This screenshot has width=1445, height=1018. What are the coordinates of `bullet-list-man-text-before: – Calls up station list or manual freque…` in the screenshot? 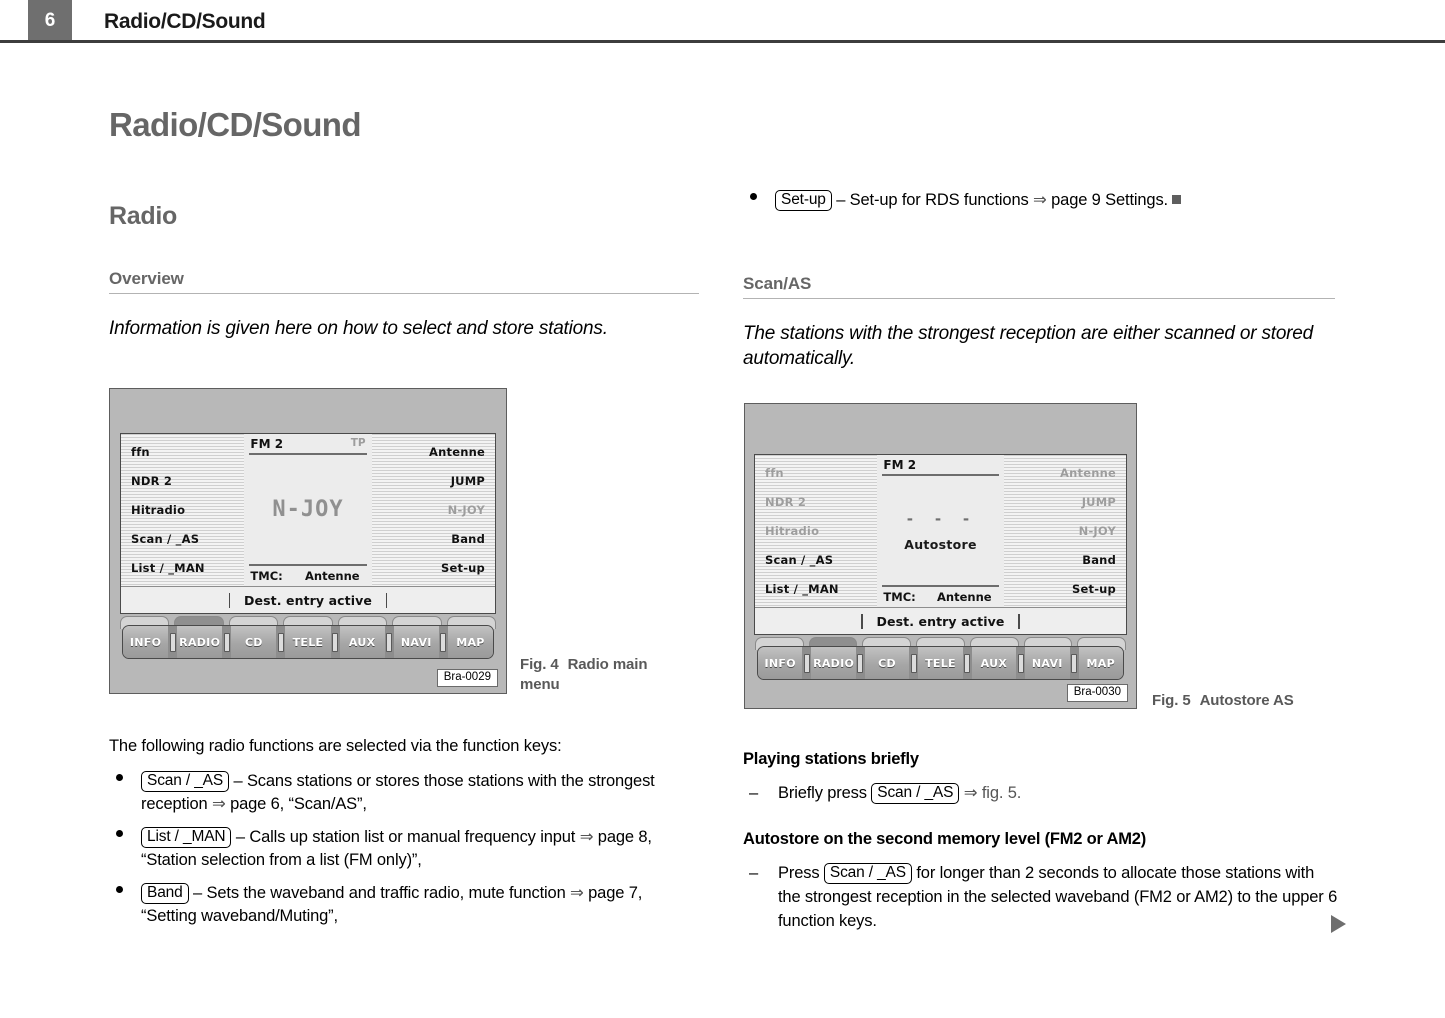 It's located at (407, 837).